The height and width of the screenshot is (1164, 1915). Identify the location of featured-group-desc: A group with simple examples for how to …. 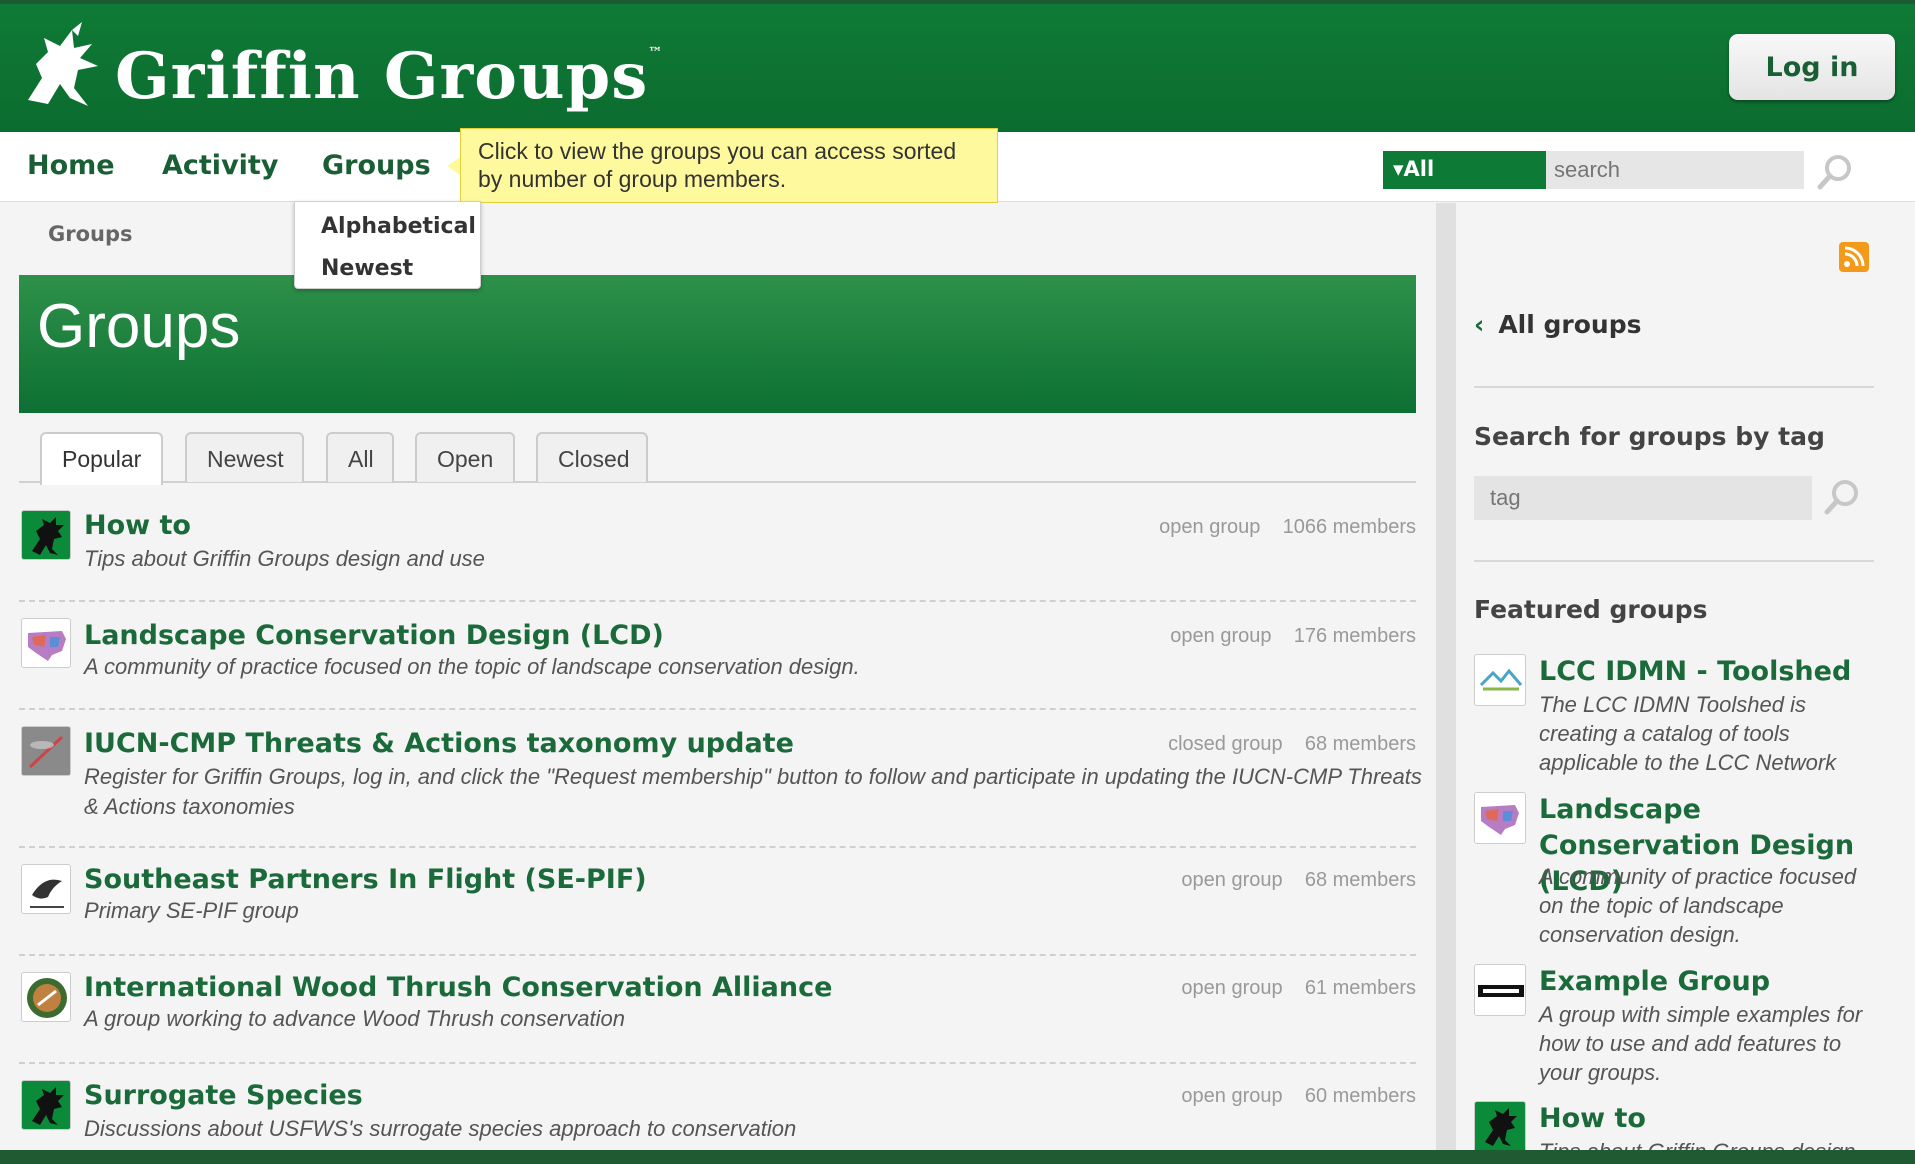
(1701, 1043).